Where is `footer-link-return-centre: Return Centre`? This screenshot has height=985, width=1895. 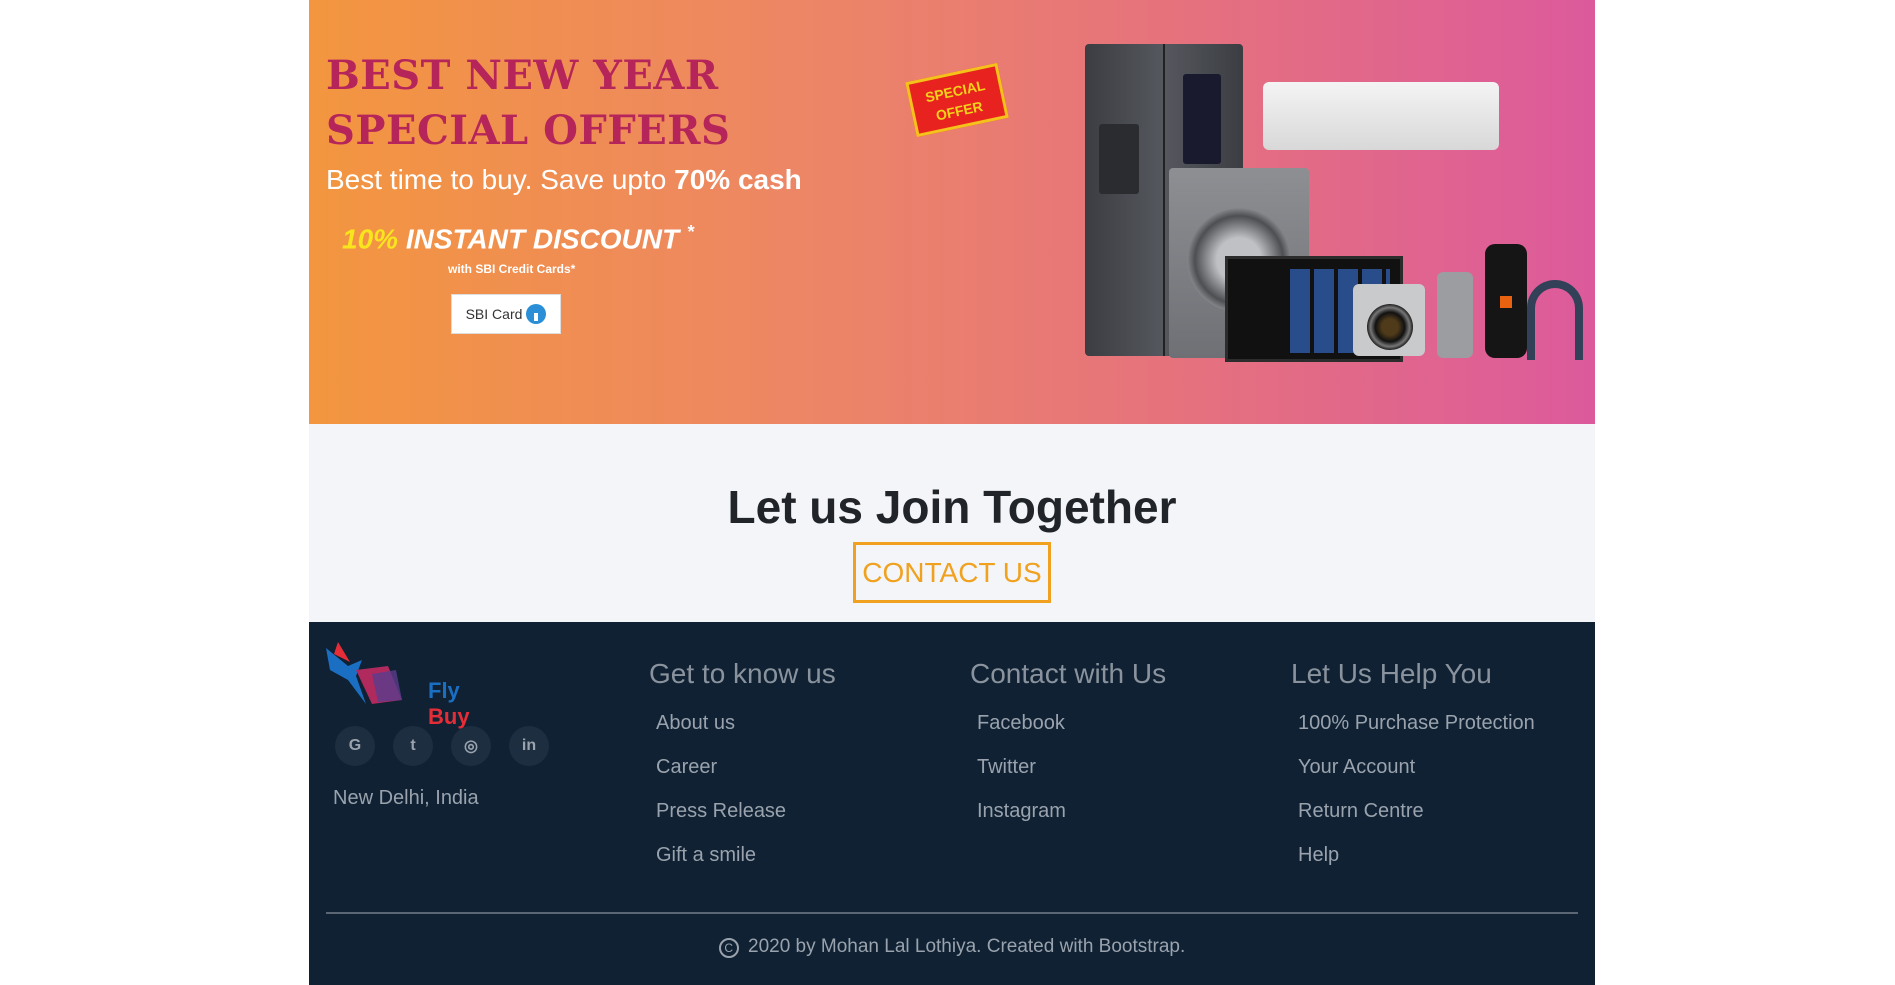 footer-link-return-centre: Return Centre is located at coordinates (1416, 818).